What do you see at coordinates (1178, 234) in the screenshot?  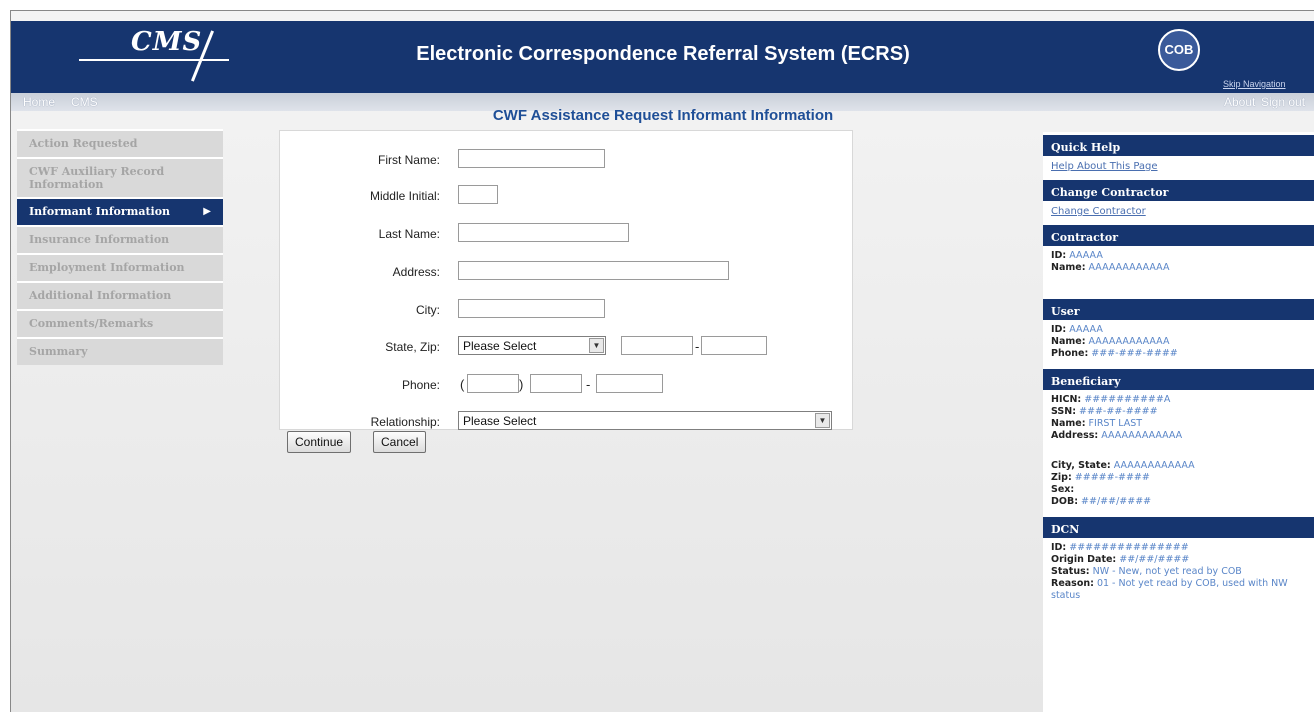 I see `contractor-heading: Contractor` at bounding box center [1178, 234].